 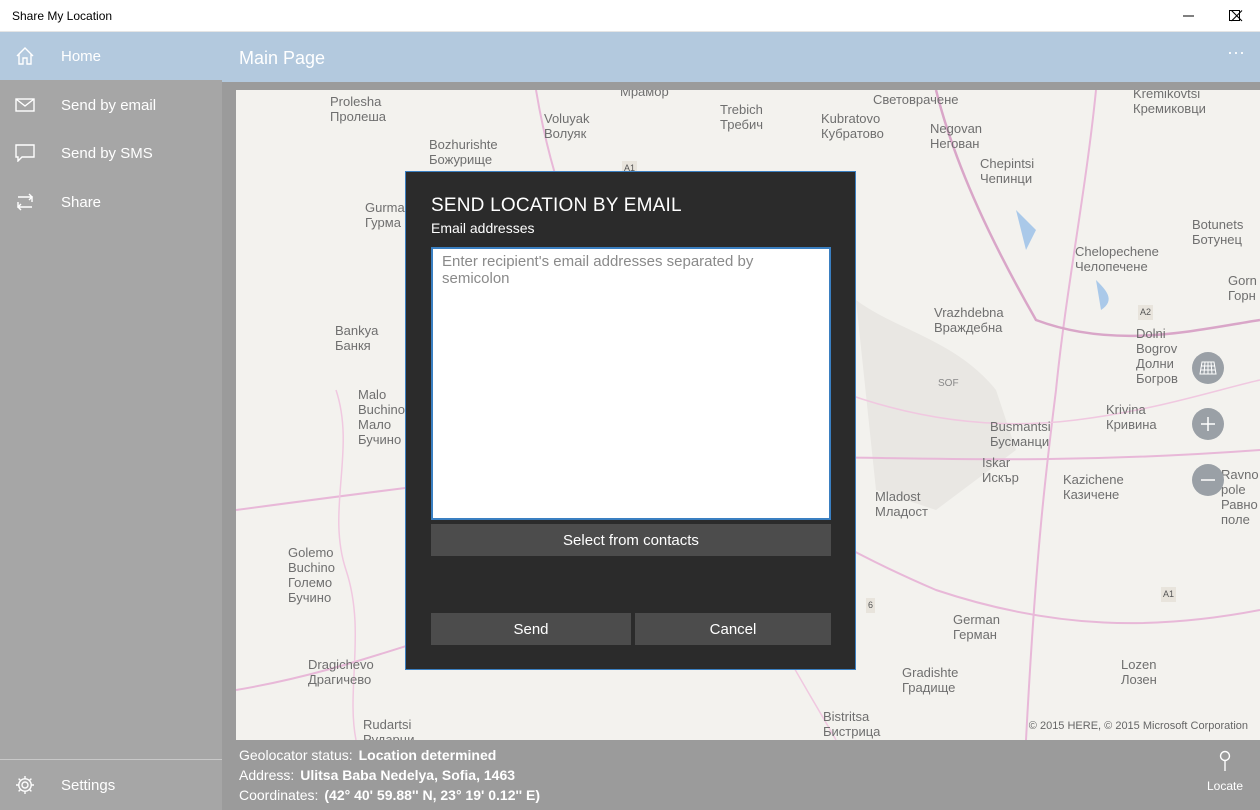 What do you see at coordinates (531, 629) in the screenshot?
I see `send-button: Send` at bounding box center [531, 629].